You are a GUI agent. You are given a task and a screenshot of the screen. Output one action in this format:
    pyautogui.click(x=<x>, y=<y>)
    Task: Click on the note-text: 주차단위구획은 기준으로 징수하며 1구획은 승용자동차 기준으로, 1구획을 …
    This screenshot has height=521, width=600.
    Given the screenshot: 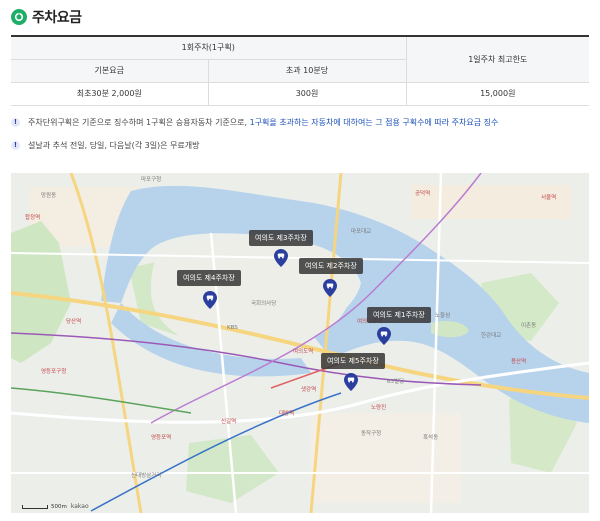 What is the action you would take?
    pyautogui.click(x=263, y=122)
    